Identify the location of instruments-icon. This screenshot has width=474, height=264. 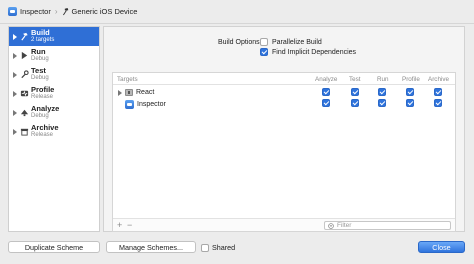
(24, 93).